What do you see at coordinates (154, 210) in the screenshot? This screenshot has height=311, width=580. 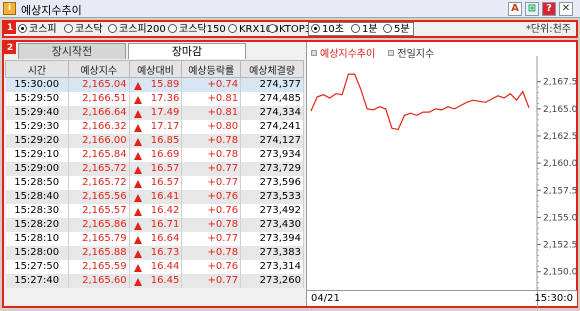 I see `table-row: 15:28:30 2,165.57 16.42 +0.76 273,492` at bounding box center [154, 210].